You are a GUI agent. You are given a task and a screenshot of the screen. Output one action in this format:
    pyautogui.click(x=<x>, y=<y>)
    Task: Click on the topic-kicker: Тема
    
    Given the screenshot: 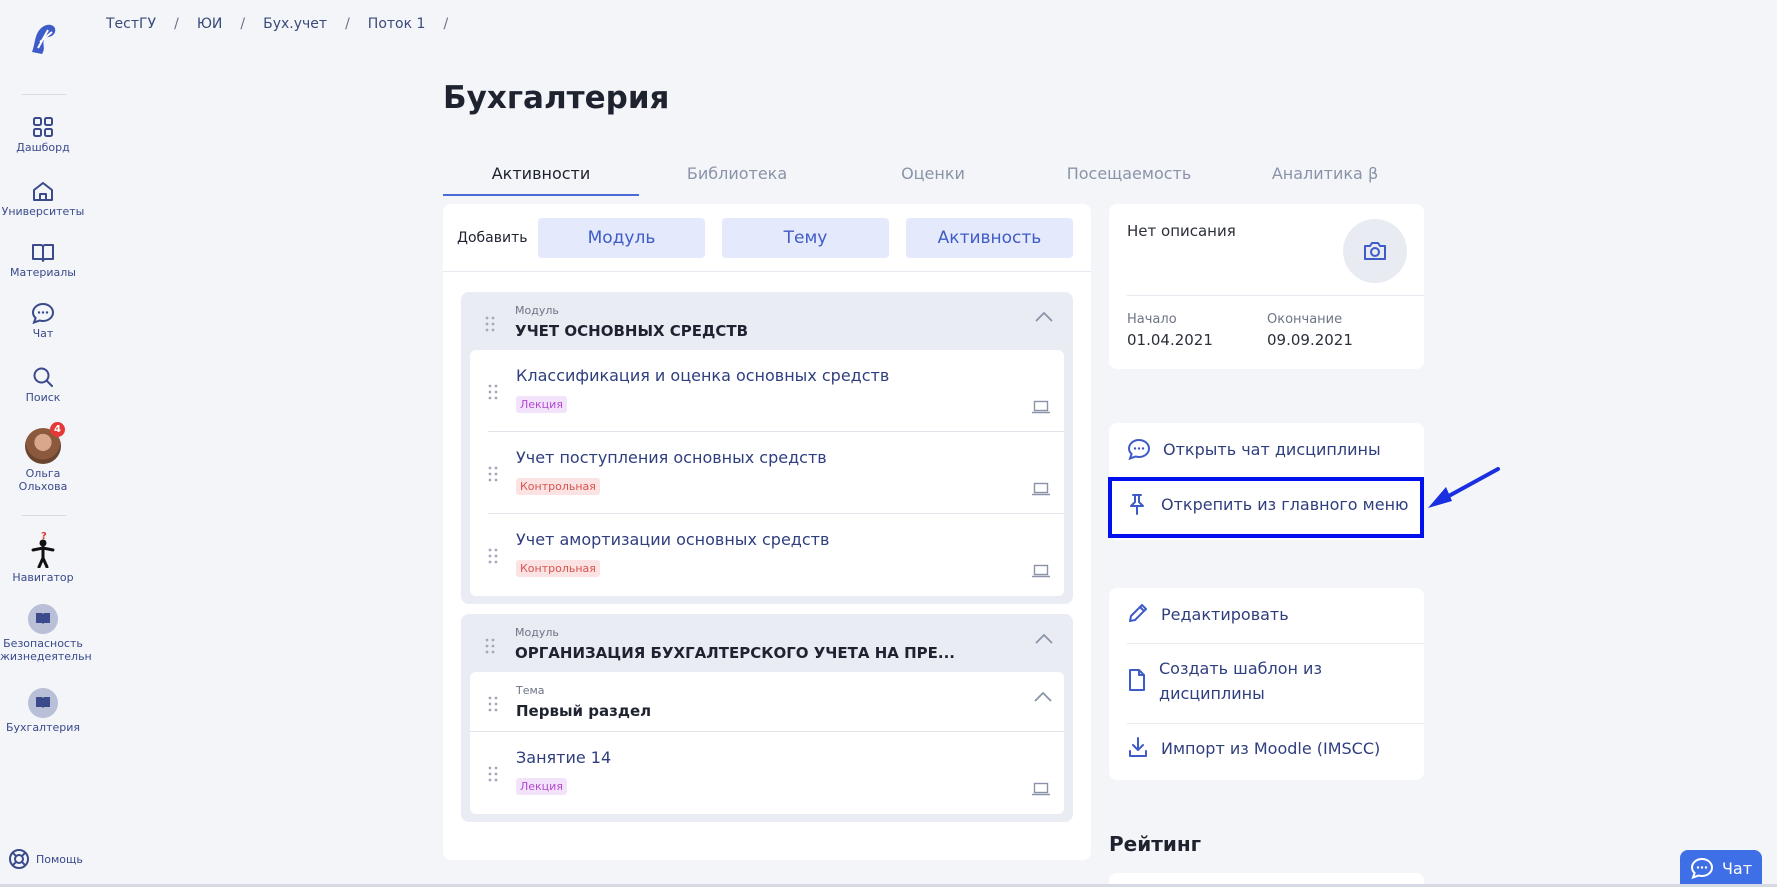 What is the action you would take?
    pyautogui.click(x=530, y=690)
    